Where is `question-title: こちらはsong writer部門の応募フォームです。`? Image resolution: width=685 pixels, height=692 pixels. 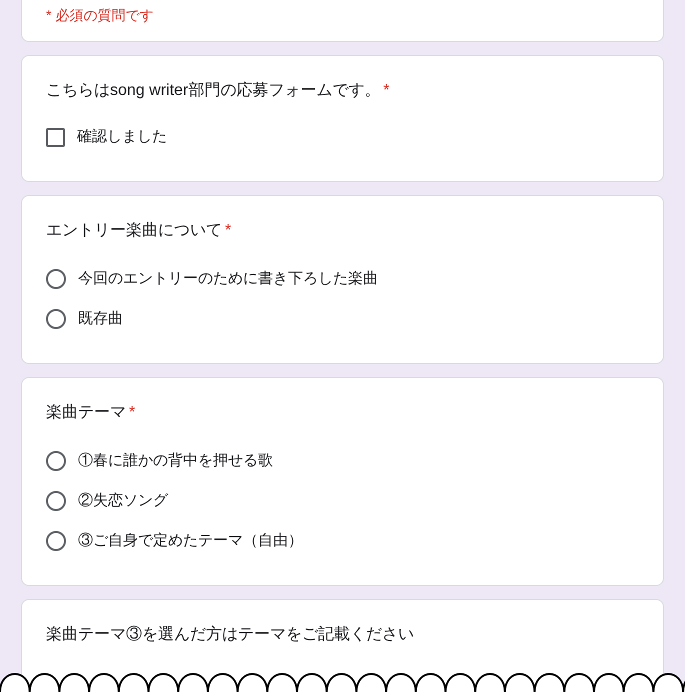 question-title: こちらはsong writer部門の応募フォームです。 is located at coordinates (213, 90).